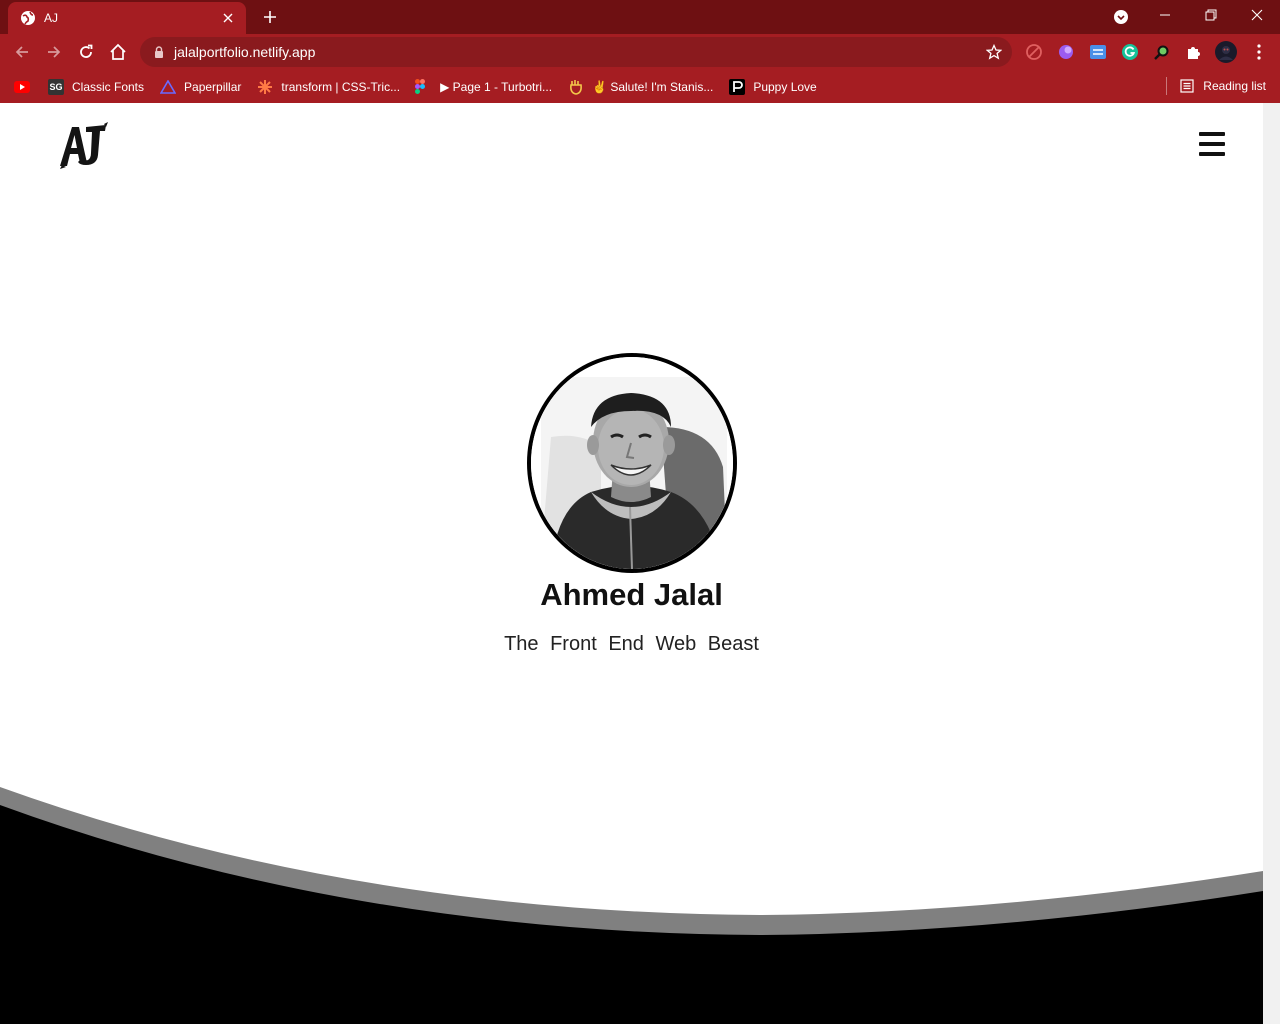  I want to click on tab-title: AJ, so click(51, 18).